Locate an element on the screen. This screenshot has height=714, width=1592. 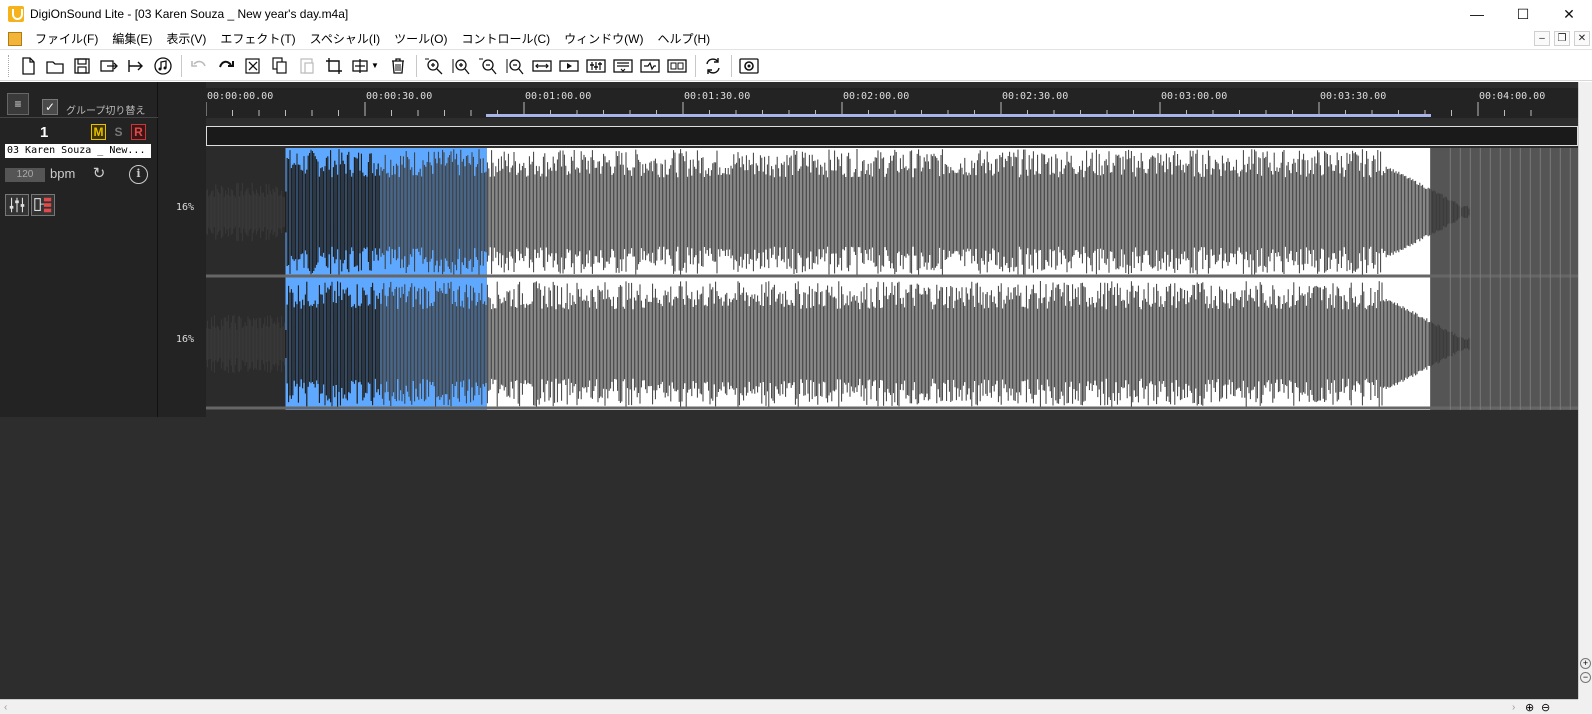
window-controls: — ☐ ✕ is located at coordinates (1523, 14).